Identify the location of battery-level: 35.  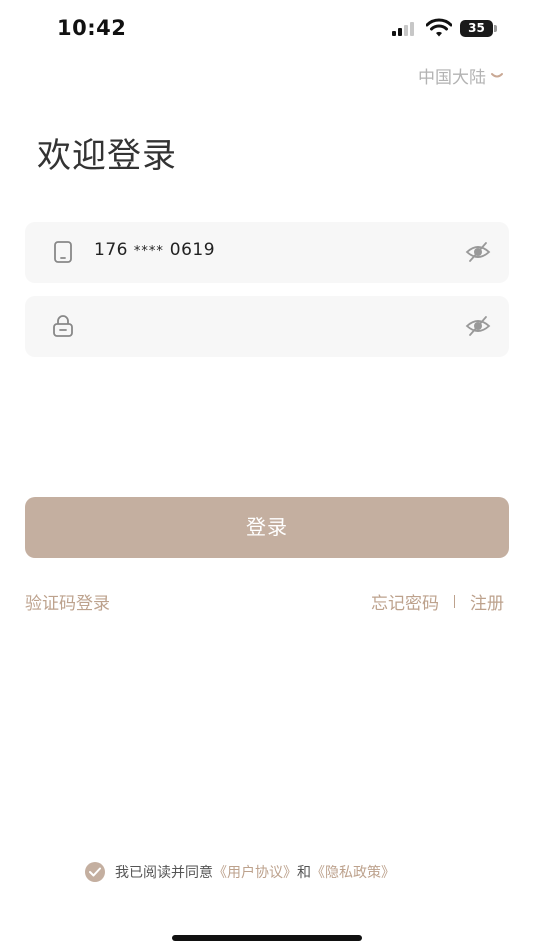
(476, 28).